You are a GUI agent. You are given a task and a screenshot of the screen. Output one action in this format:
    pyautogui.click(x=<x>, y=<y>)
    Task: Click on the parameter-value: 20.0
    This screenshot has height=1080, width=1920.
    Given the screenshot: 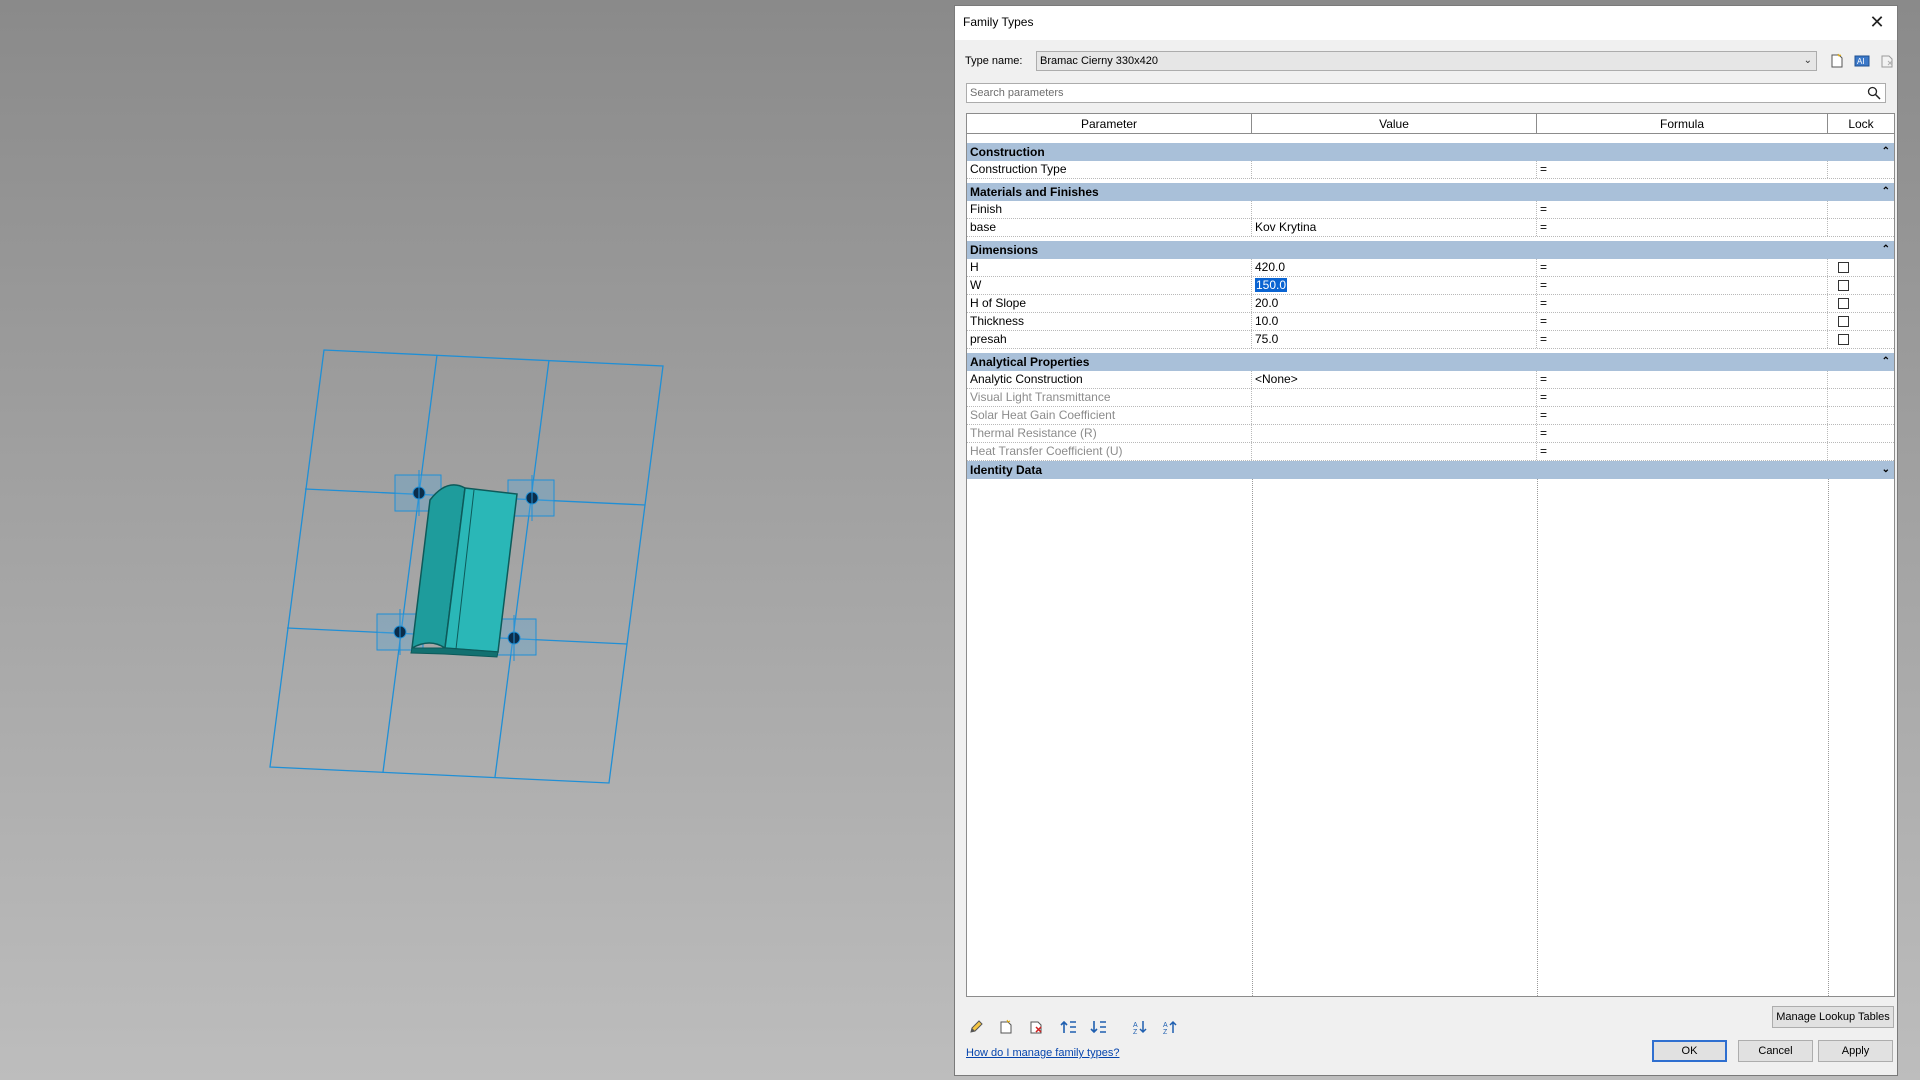 What is the action you would take?
    pyautogui.click(x=1394, y=303)
    